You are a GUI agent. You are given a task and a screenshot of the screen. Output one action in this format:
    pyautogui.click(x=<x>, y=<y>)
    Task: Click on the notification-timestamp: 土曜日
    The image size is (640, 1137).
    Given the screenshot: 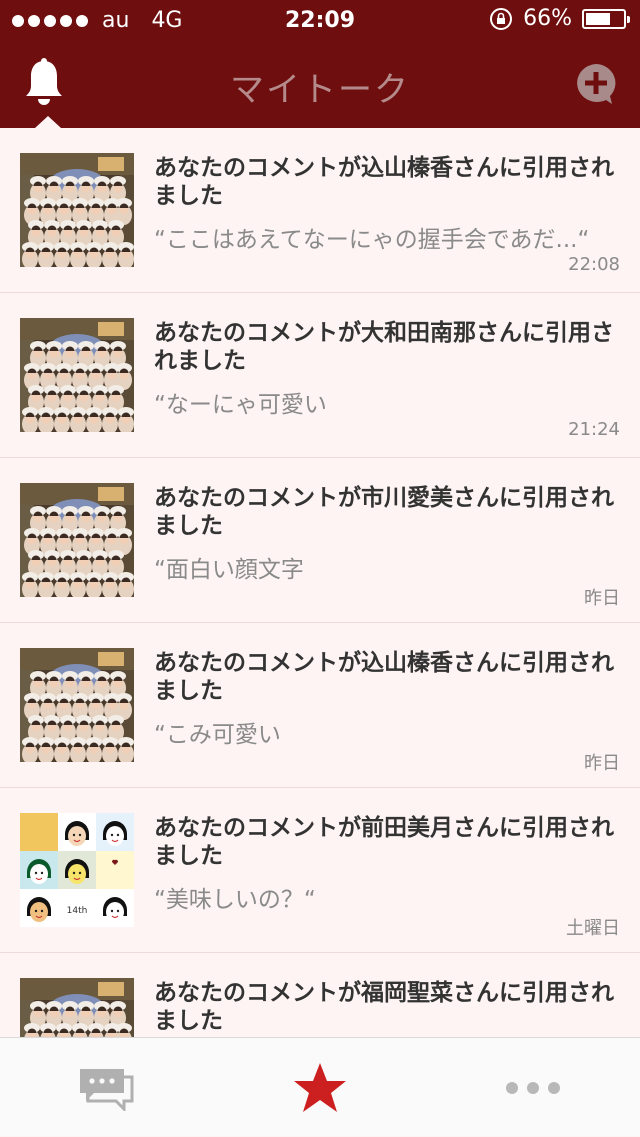 What is the action you would take?
    pyautogui.click(x=593, y=928)
    